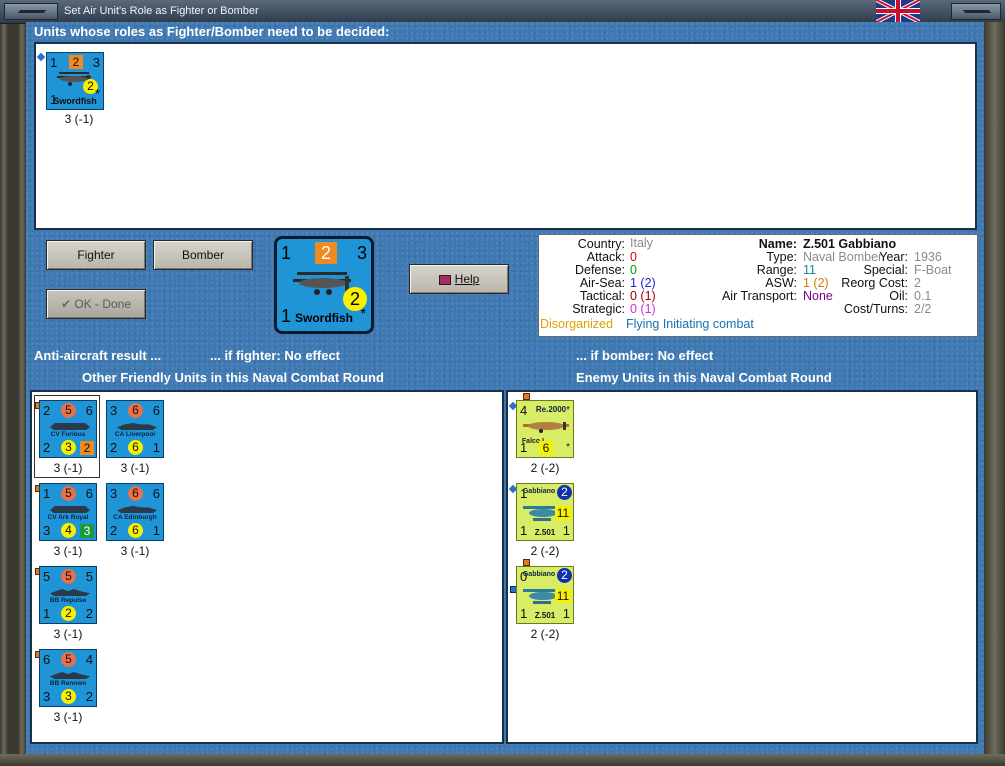  I want to click on help-label: Help, so click(467, 279).